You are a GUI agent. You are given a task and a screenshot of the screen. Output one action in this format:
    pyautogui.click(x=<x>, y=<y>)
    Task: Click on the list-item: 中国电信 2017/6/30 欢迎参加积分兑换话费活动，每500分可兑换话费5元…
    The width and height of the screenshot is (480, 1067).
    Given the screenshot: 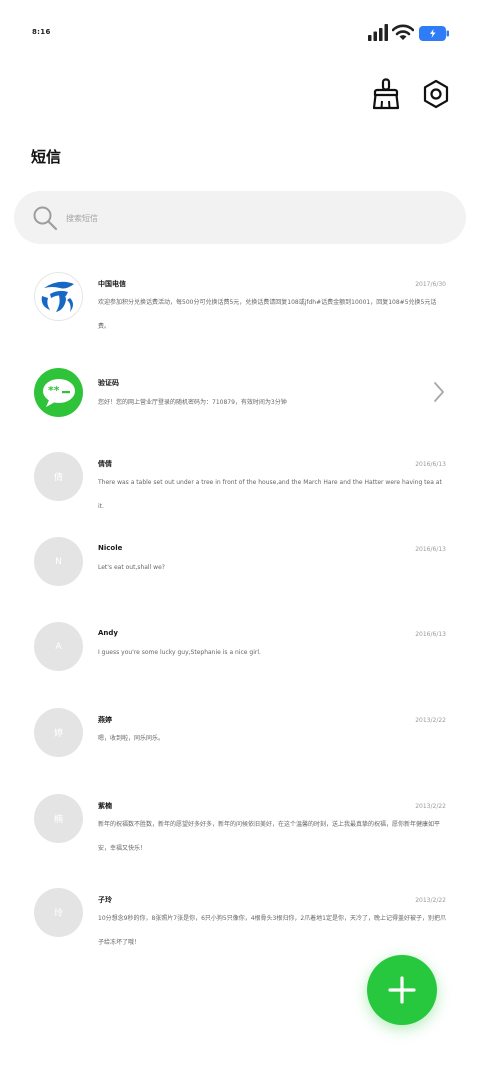 What is the action you would take?
    pyautogui.click(x=240, y=312)
    